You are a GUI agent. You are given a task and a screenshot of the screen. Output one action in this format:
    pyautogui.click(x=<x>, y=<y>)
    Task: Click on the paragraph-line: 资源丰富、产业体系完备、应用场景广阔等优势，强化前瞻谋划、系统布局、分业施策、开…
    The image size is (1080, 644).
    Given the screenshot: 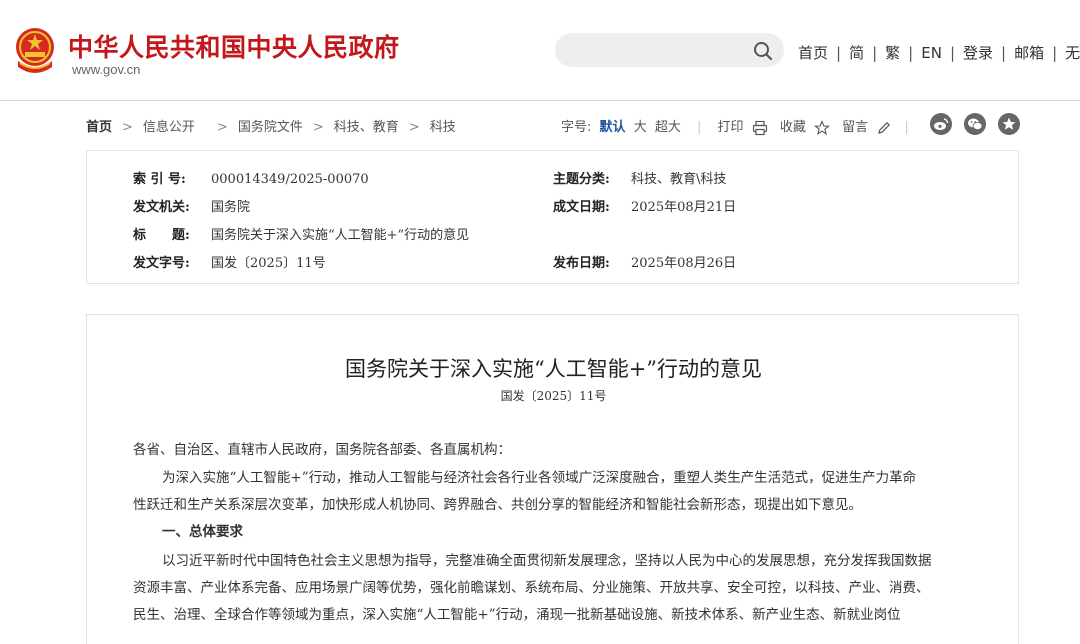 What is the action you would take?
    pyautogui.click(x=531, y=588)
    